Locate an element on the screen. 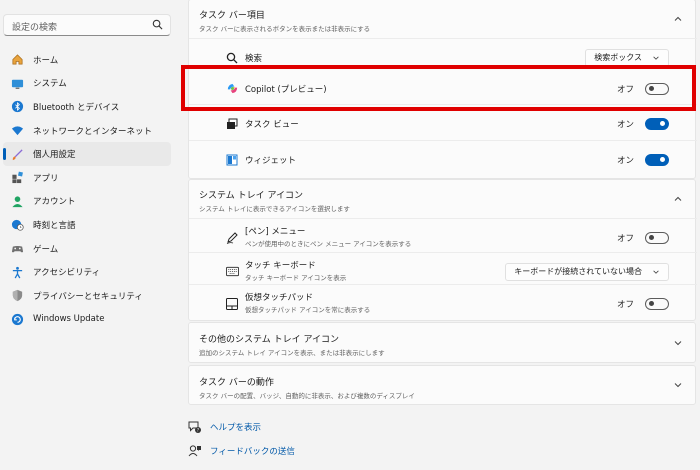 Image resolution: width=700 pixels, height=470 pixels. taskbar-items-header: タスク バー項目 タスク バーに表示されるボタンを表示または非表示にする is located at coordinates (442, 19).